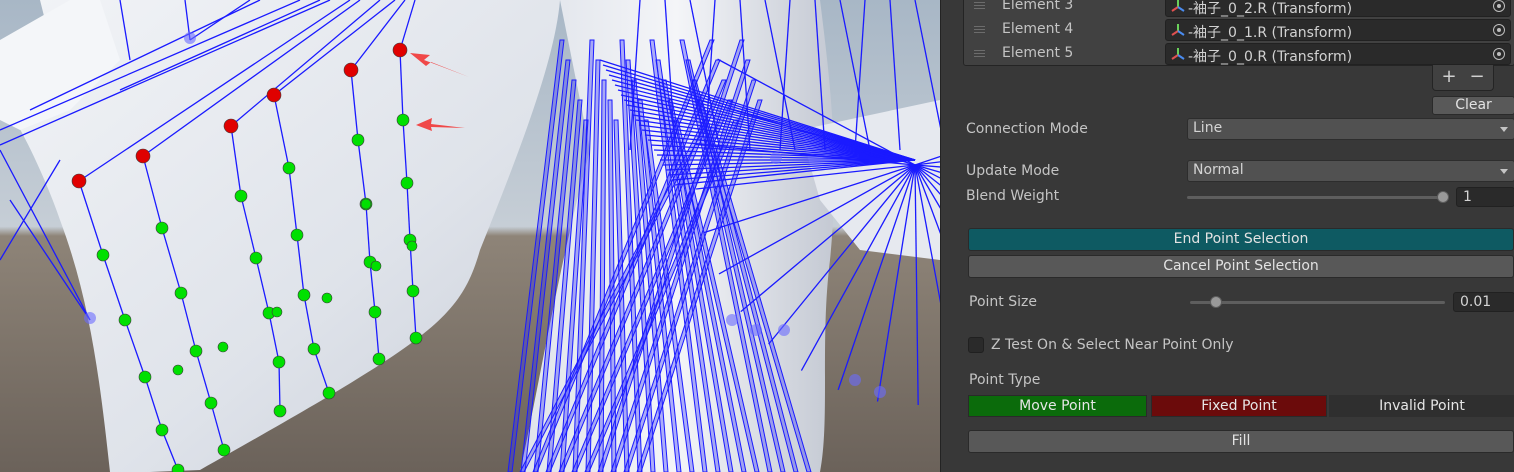 The width and height of the screenshot is (1514, 472). I want to click on element-label: Element 4, so click(1038, 29).